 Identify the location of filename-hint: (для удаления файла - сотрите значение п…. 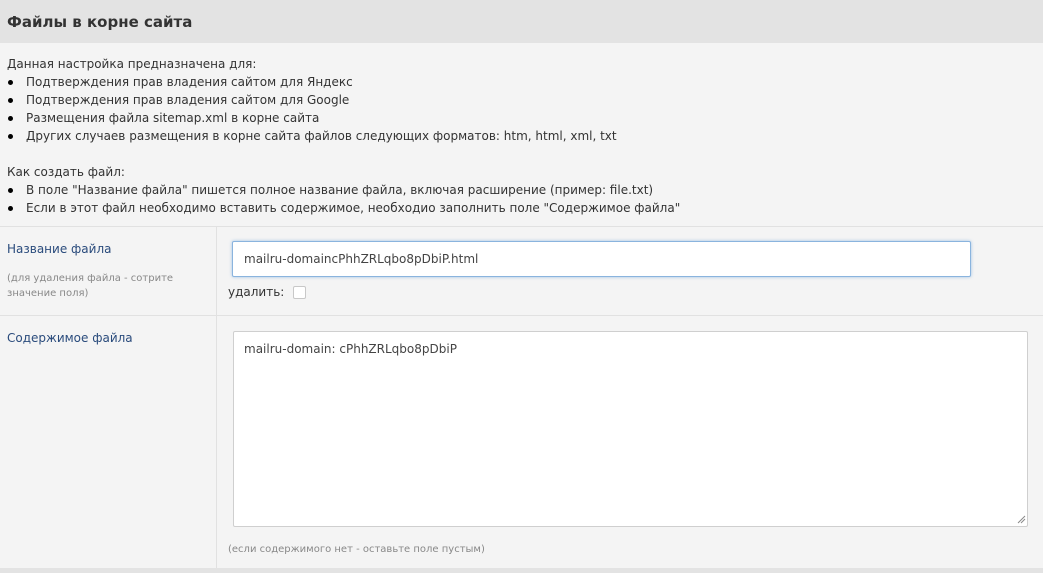
(90, 286).